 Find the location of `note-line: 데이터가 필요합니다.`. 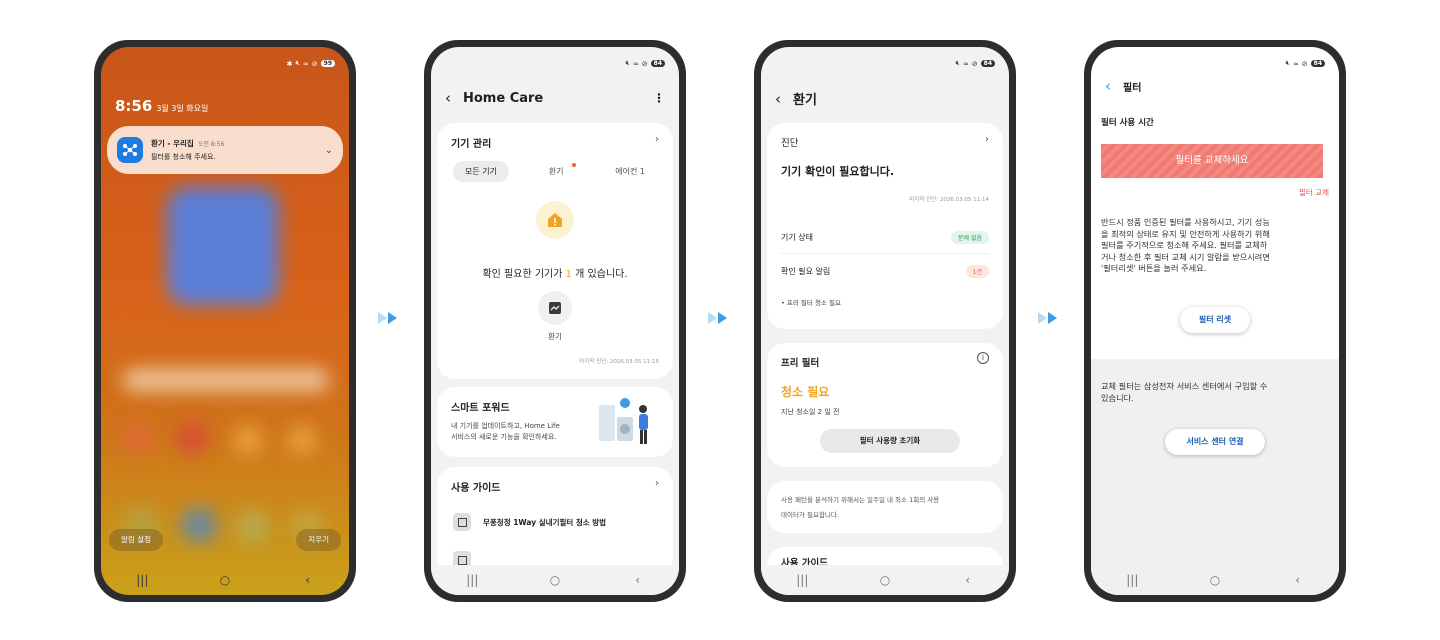

note-line: 데이터가 필요합니다. is located at coordinates (810, 515).